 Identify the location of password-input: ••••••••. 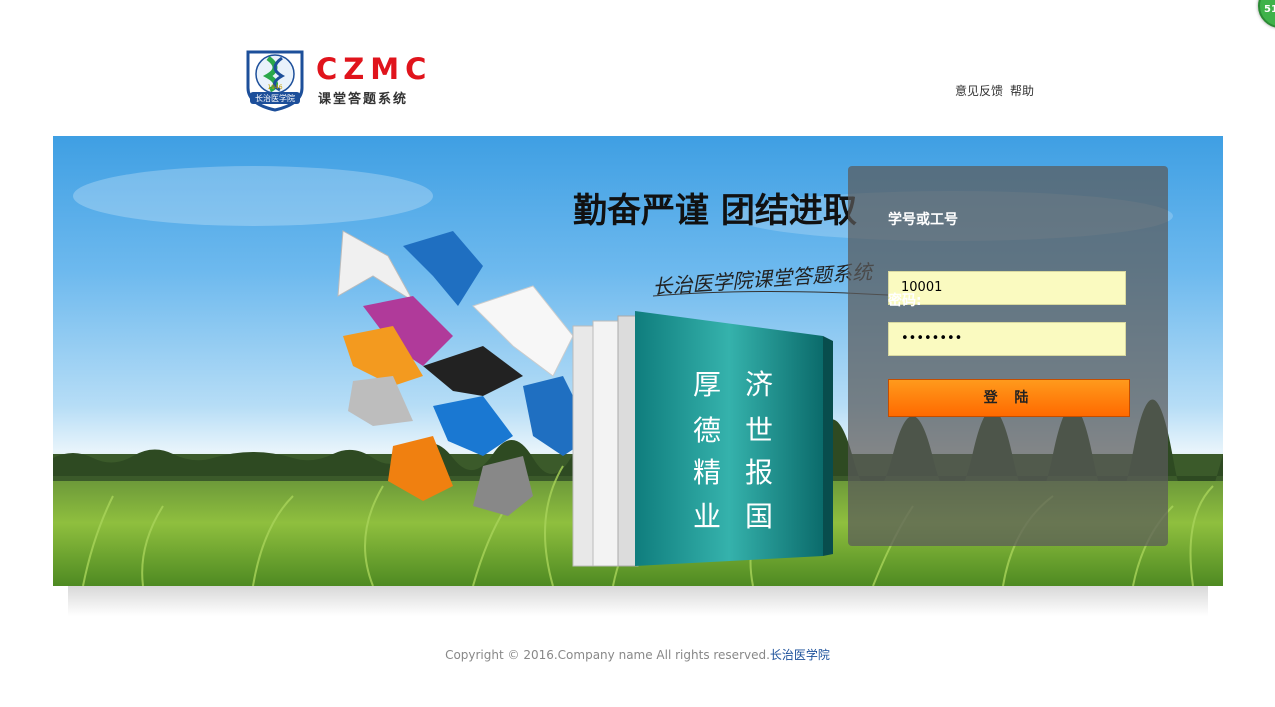
(1007, 339).